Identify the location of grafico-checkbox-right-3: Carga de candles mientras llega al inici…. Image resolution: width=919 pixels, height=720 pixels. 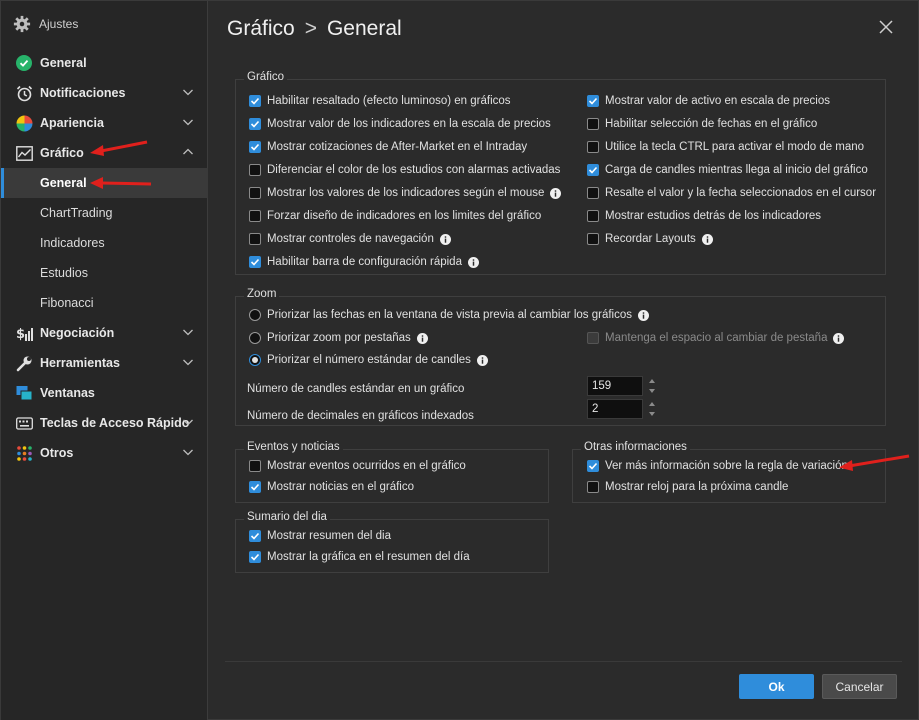
(727, 170).